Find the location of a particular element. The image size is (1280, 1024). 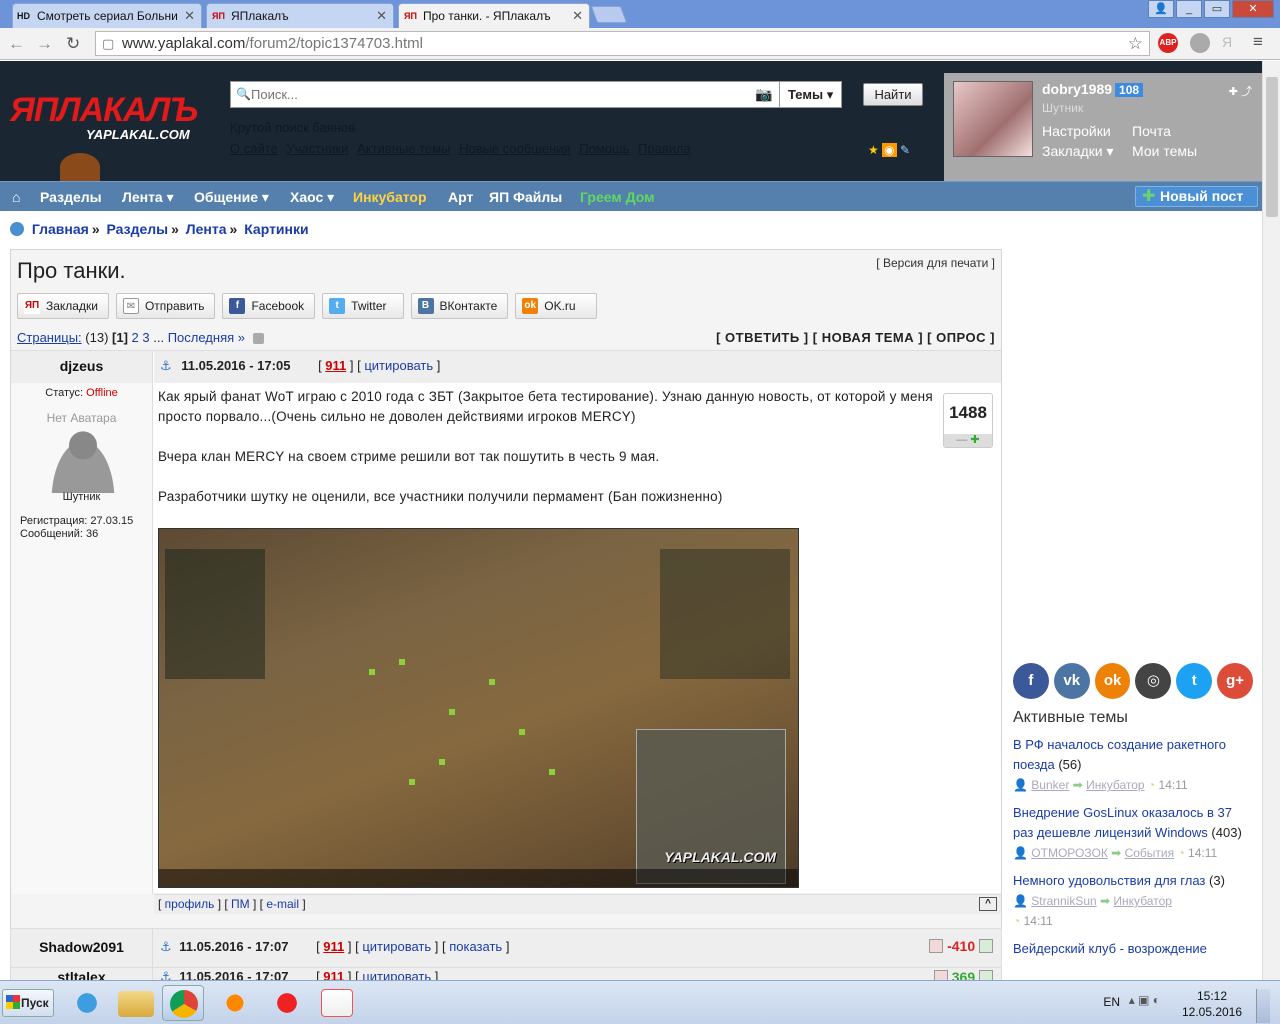

menu-icon: ≡ is located at coordinates (1258, 42).